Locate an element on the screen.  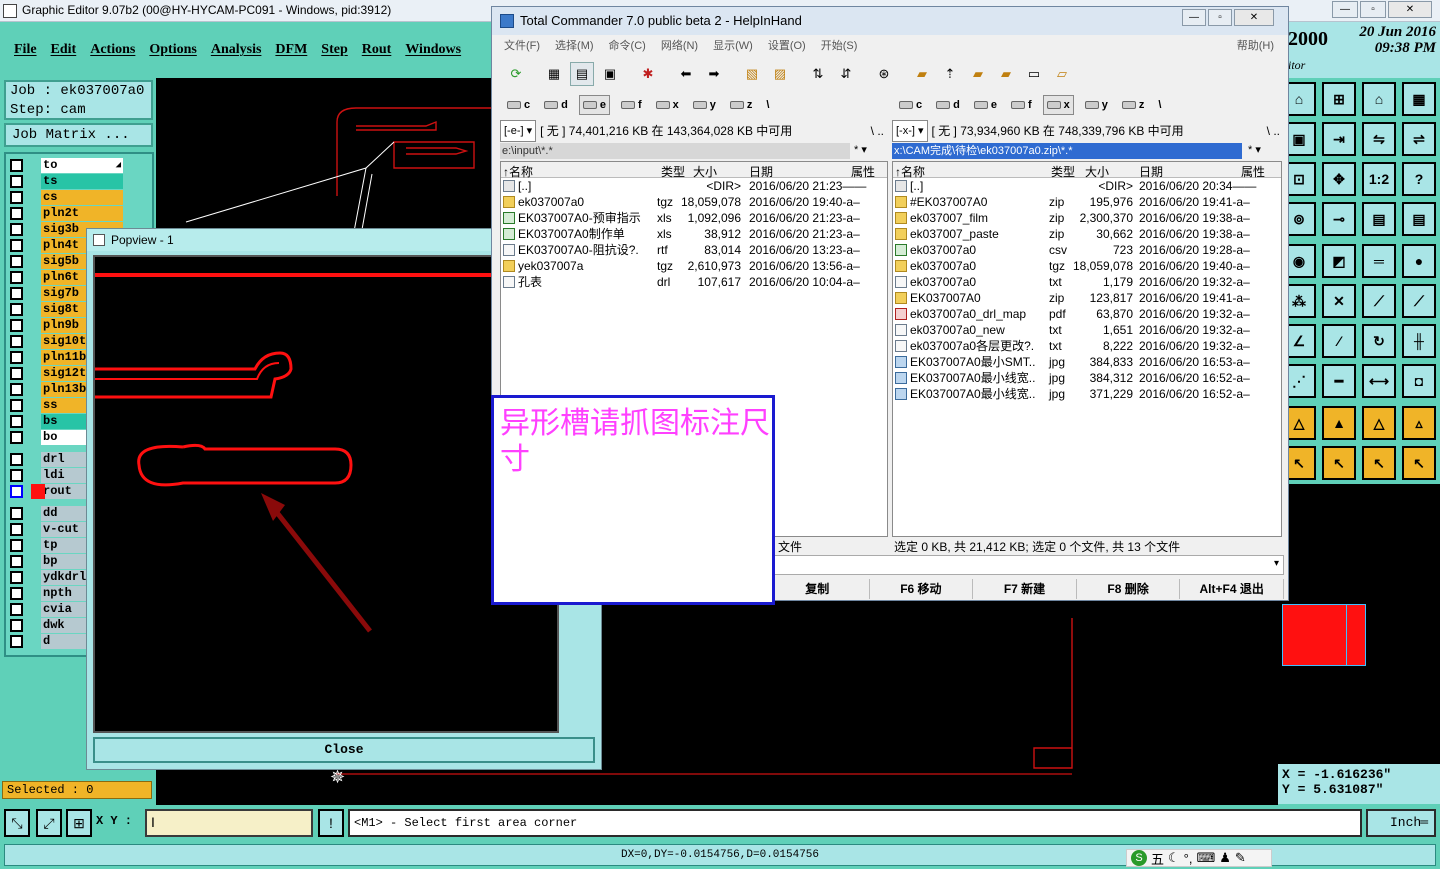
ruler-icon: ═ is located at coordinates (1379, 261).